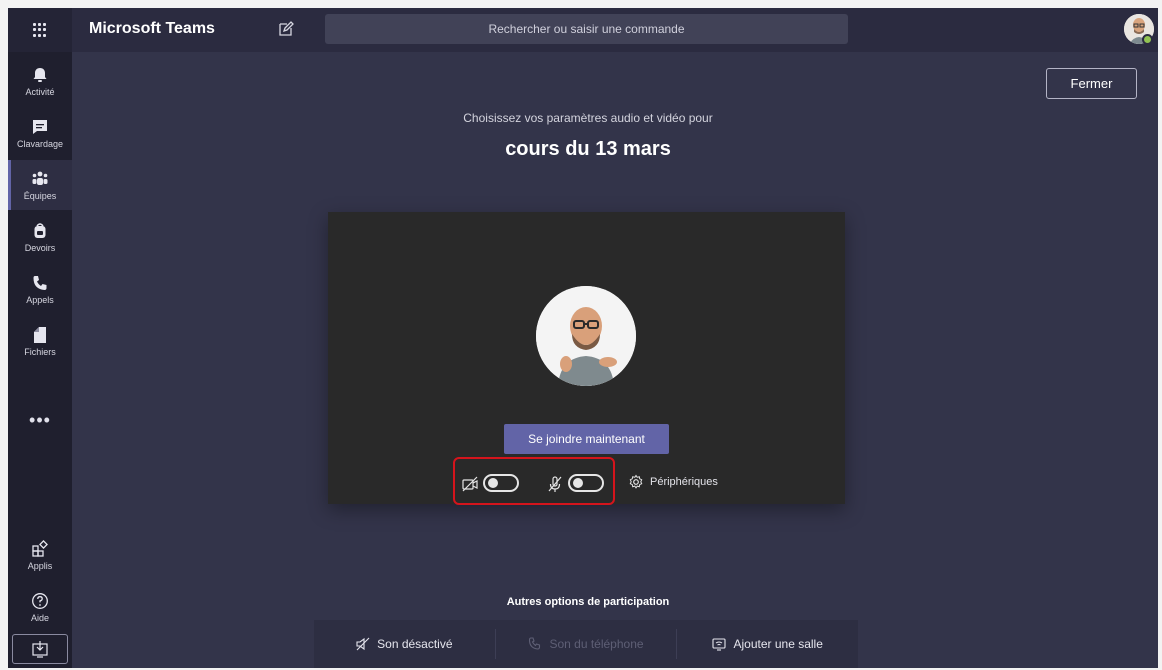 This screenshot has height=670, width=1162. What do you see at coordinates (40, 230) in the screenshot?
I see `backpack-icon` at bounding box center [40, 230].